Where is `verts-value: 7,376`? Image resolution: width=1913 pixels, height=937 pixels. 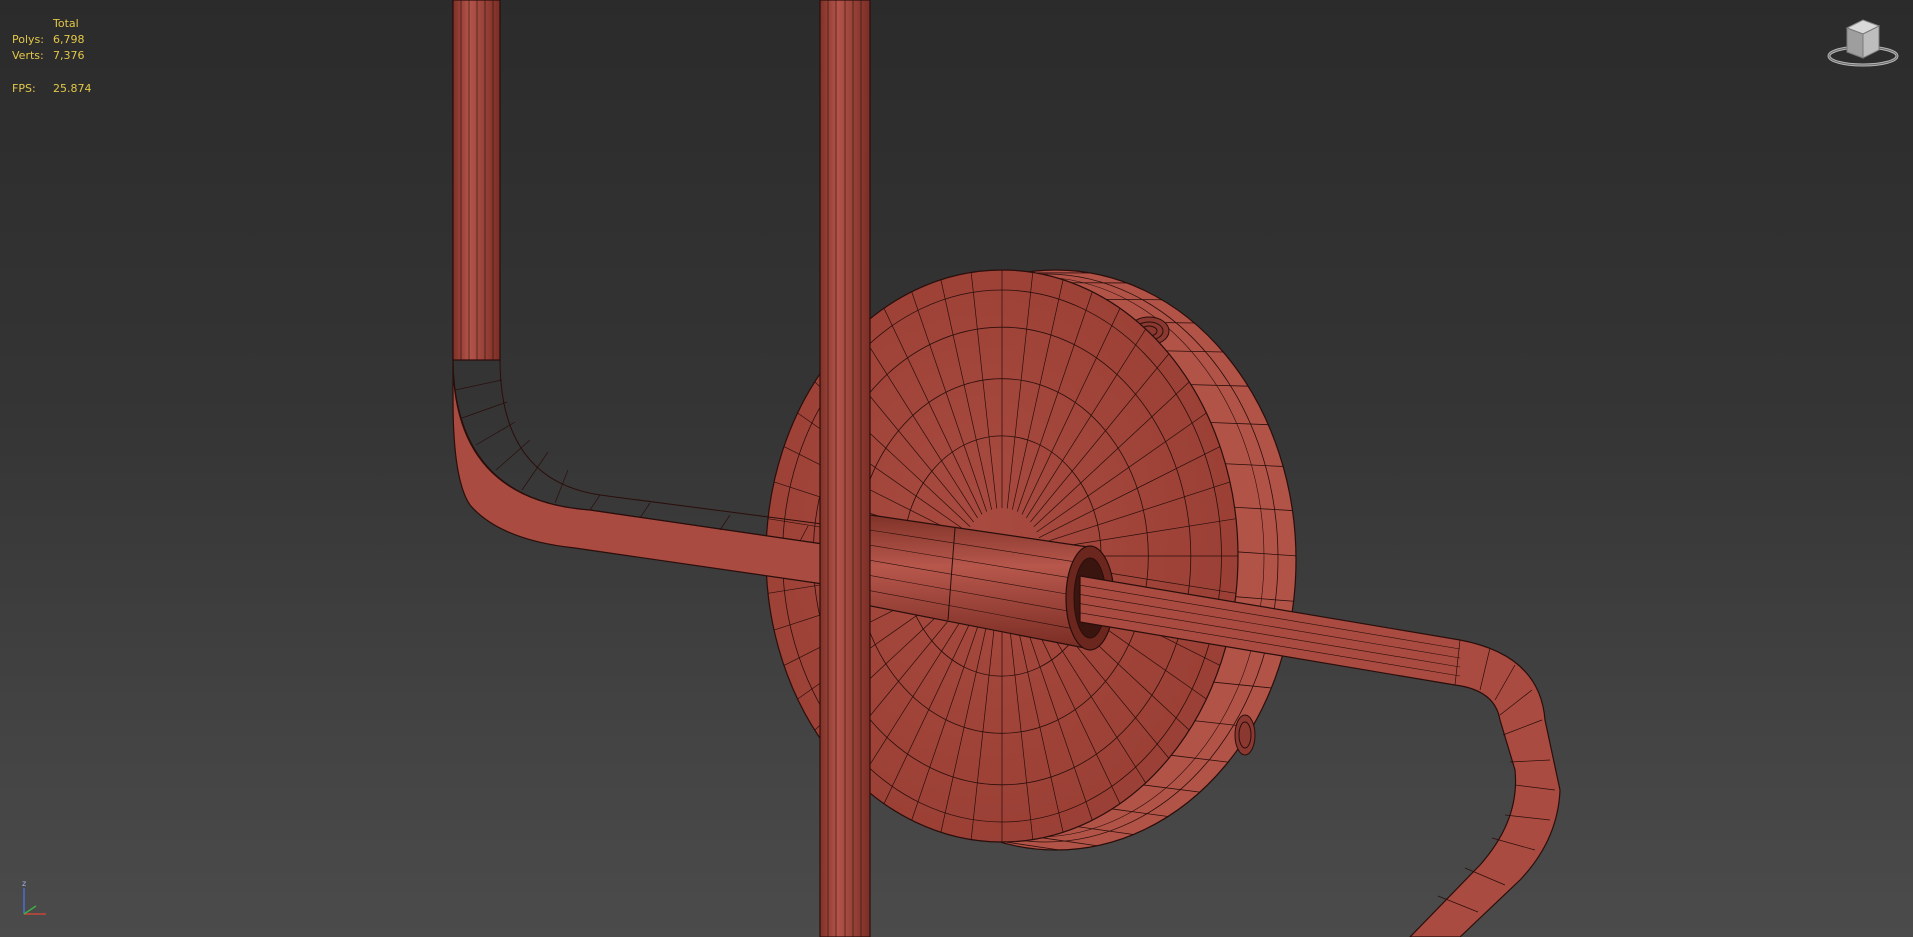 verts-value: 7,376 is located at coordinates (69, 55).